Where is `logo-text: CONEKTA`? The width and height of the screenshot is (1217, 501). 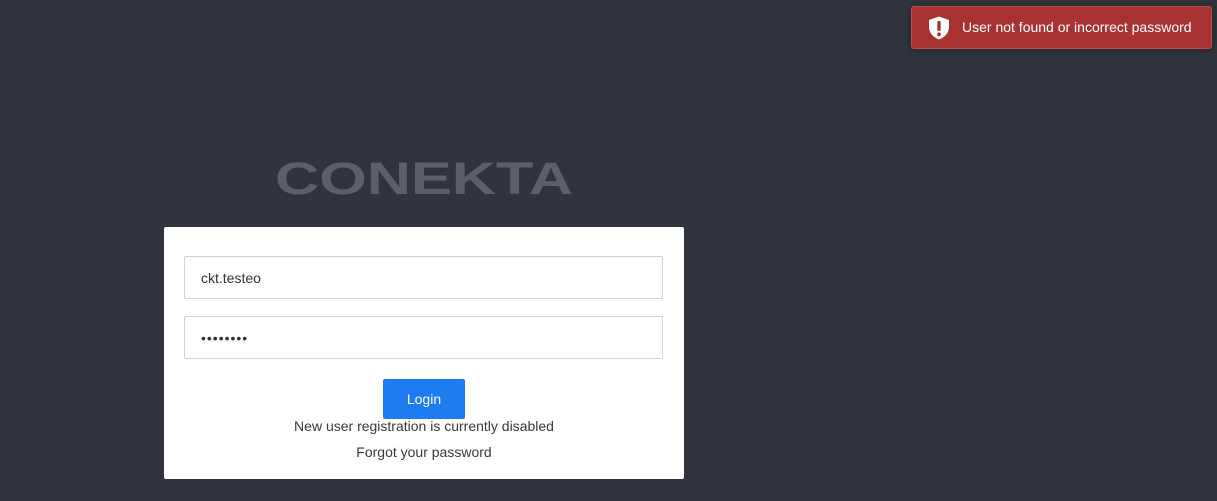
logo-text: CONEKTA is located at coordinates (424, 178).